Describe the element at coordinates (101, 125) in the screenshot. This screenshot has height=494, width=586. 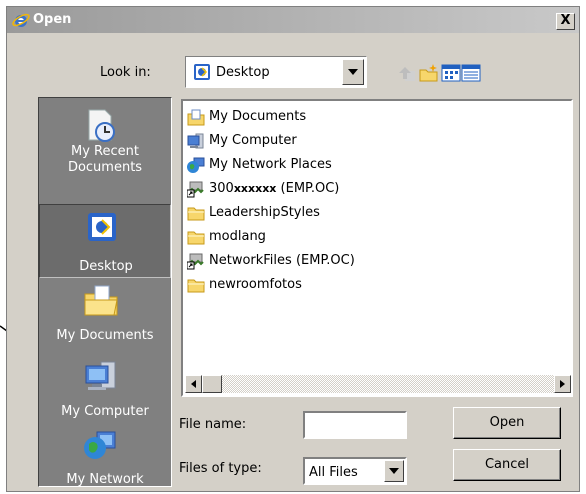
I see `recent-documents-icon` at that location.